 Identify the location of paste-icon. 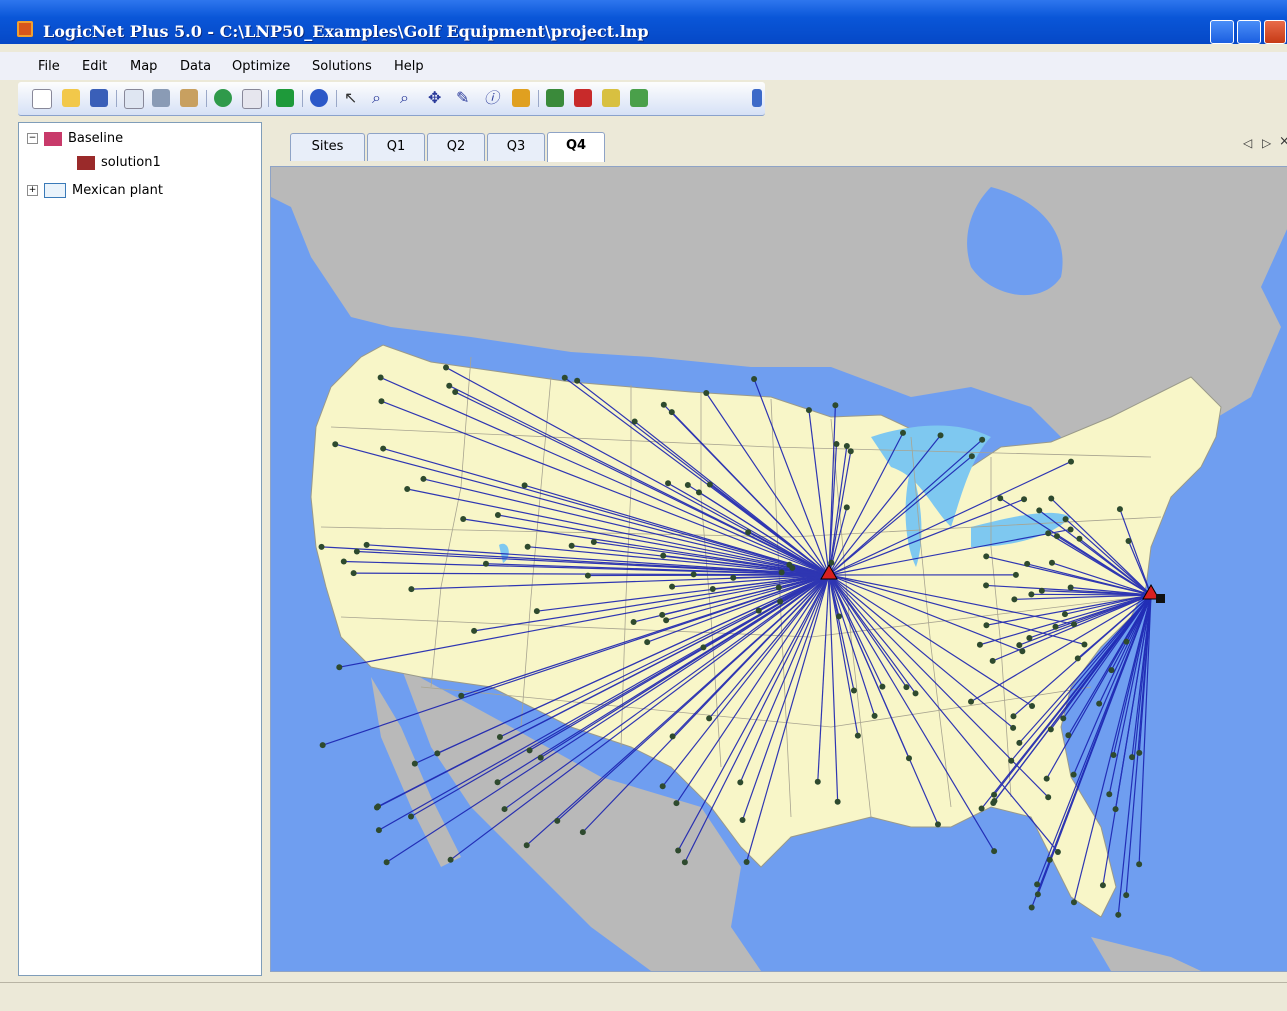
(189, 98).